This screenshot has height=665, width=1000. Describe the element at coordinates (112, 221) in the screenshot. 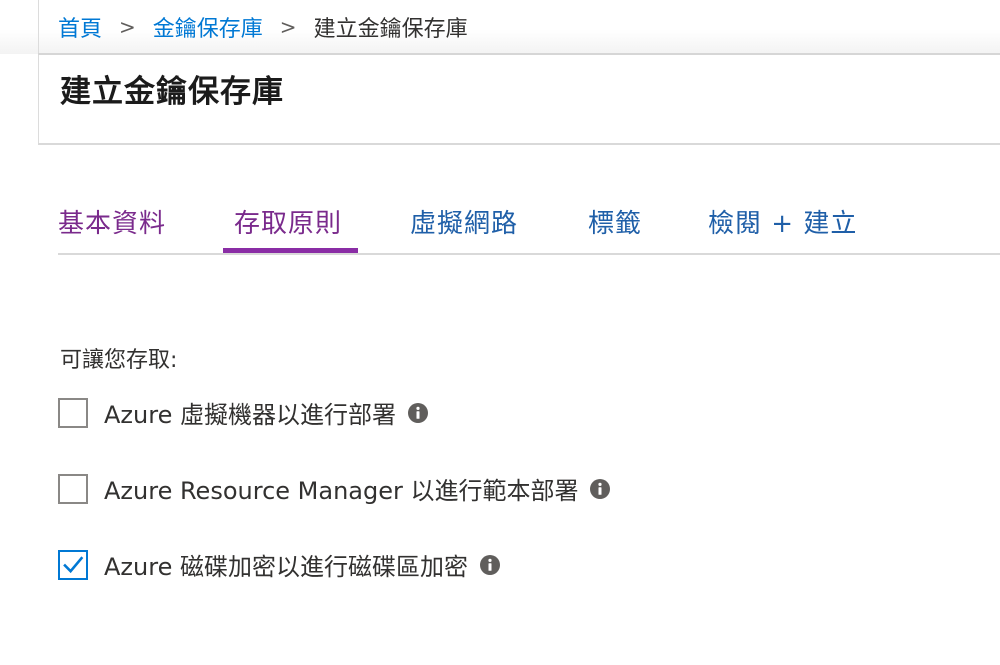

I see `tab-basics: 基本資料` at that location.